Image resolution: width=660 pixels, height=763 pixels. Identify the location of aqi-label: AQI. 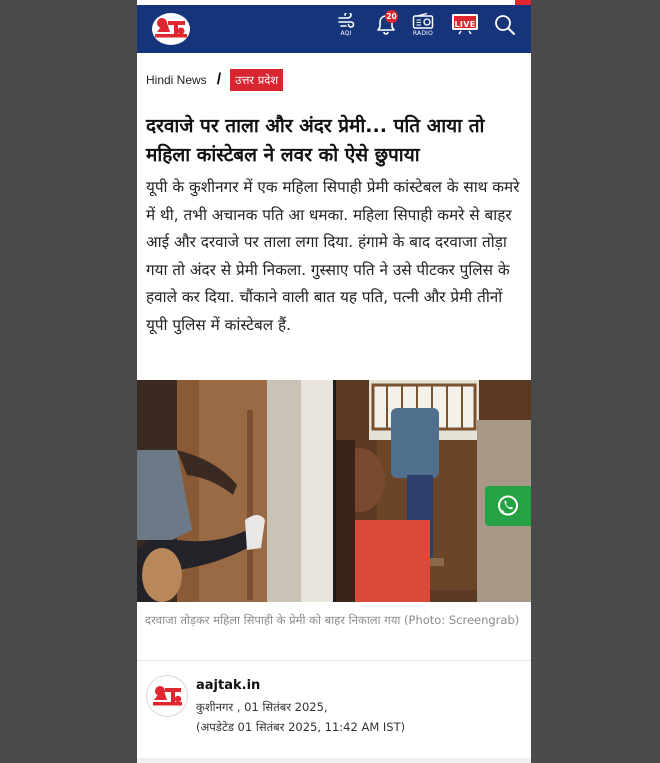
(346, 33).